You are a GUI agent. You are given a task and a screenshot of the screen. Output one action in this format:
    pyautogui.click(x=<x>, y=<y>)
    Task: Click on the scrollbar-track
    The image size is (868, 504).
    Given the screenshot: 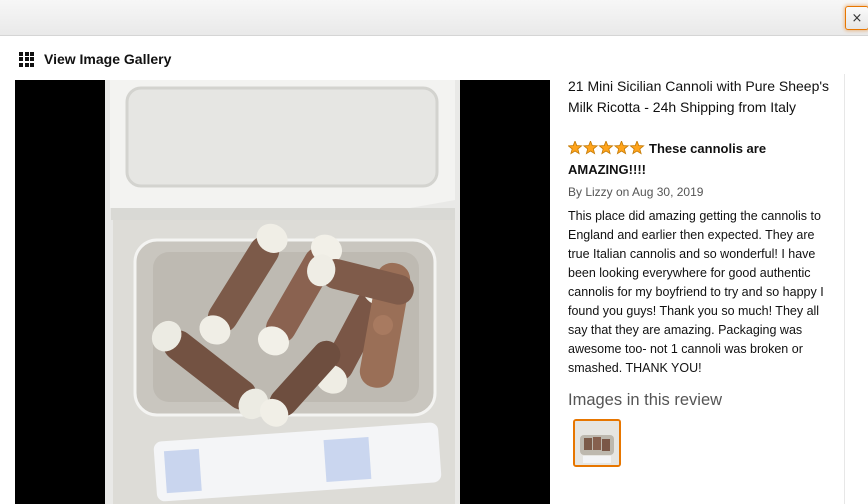 What is the action you would take?
    pyautogui.click(x=852, y=289)
    